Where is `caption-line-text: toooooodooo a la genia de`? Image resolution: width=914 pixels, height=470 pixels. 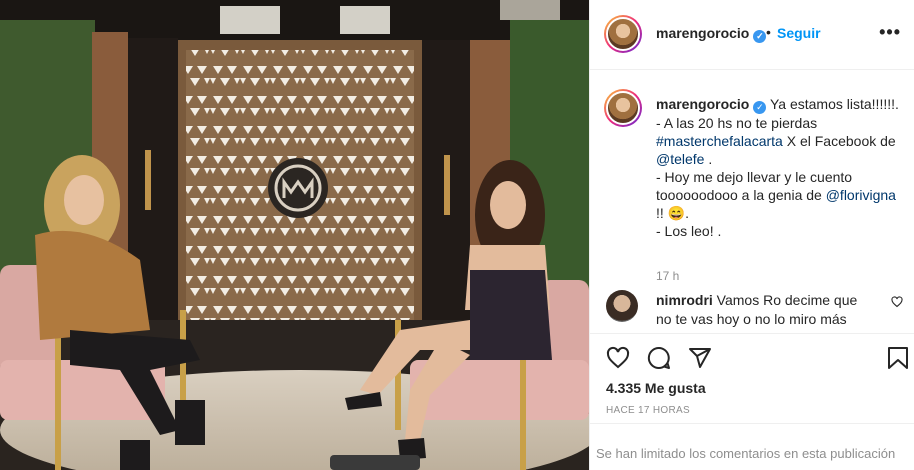 caption-line-text: toooooodooo a la genia de is located at coordinates (741, 195).